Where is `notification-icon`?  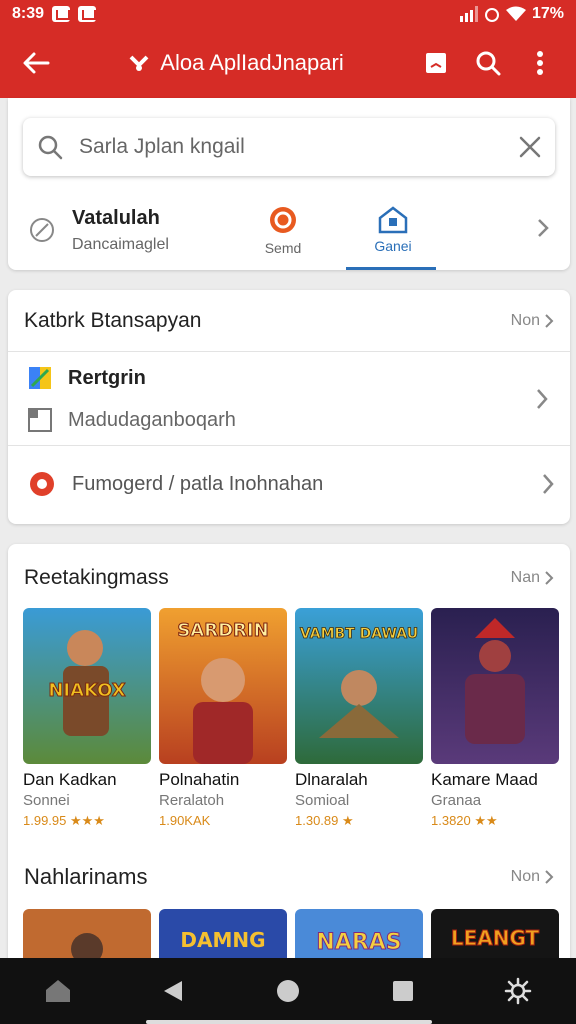
notification-icon is located at coordinates (61, 14).